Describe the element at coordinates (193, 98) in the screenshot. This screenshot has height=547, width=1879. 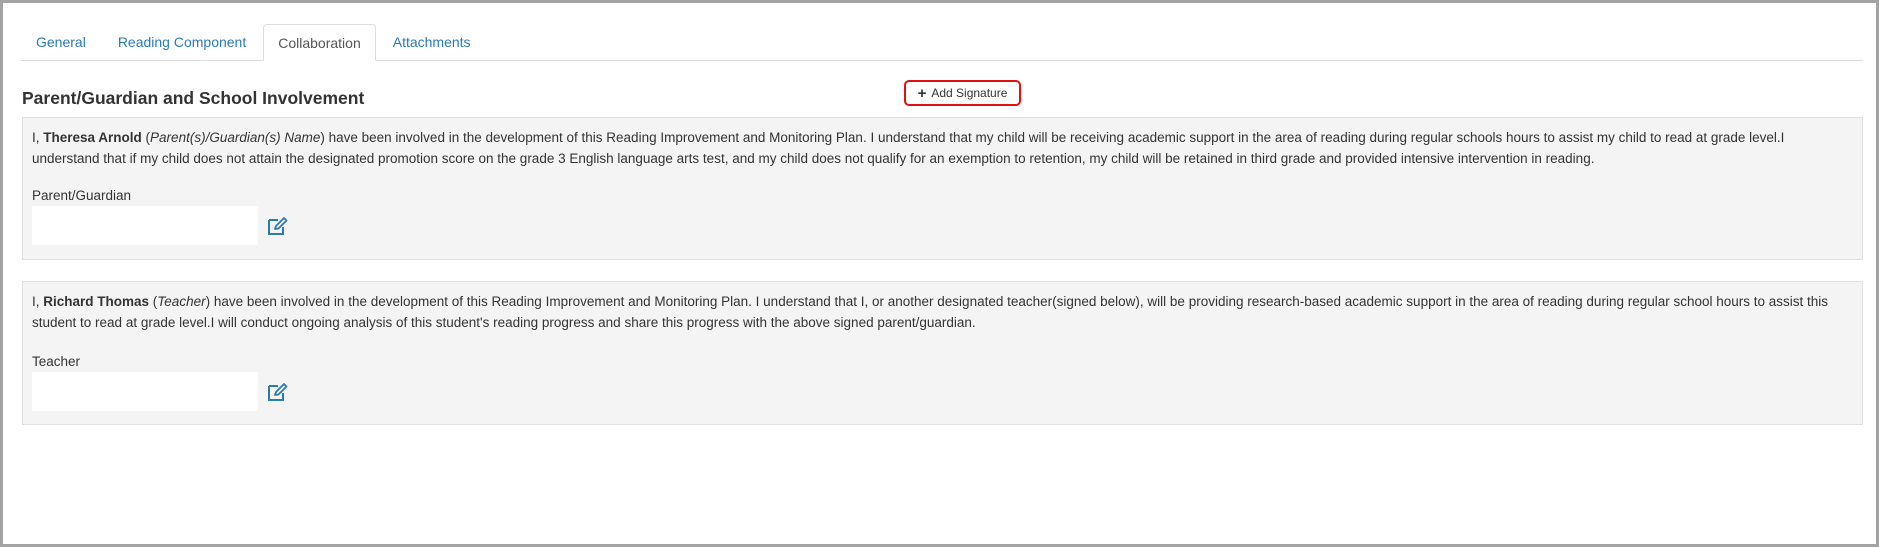
I see `section-title: Parent/Guardian and School Involvement` at that location.